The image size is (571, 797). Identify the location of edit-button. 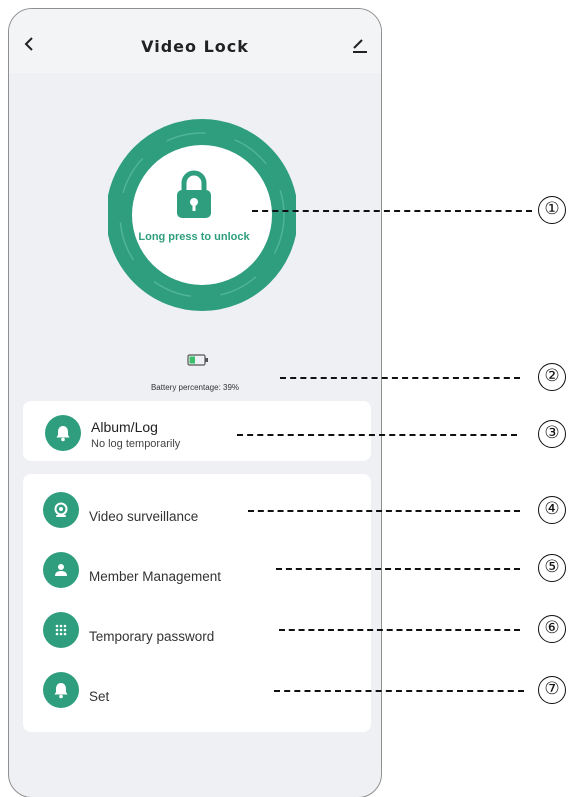
(360, 45).